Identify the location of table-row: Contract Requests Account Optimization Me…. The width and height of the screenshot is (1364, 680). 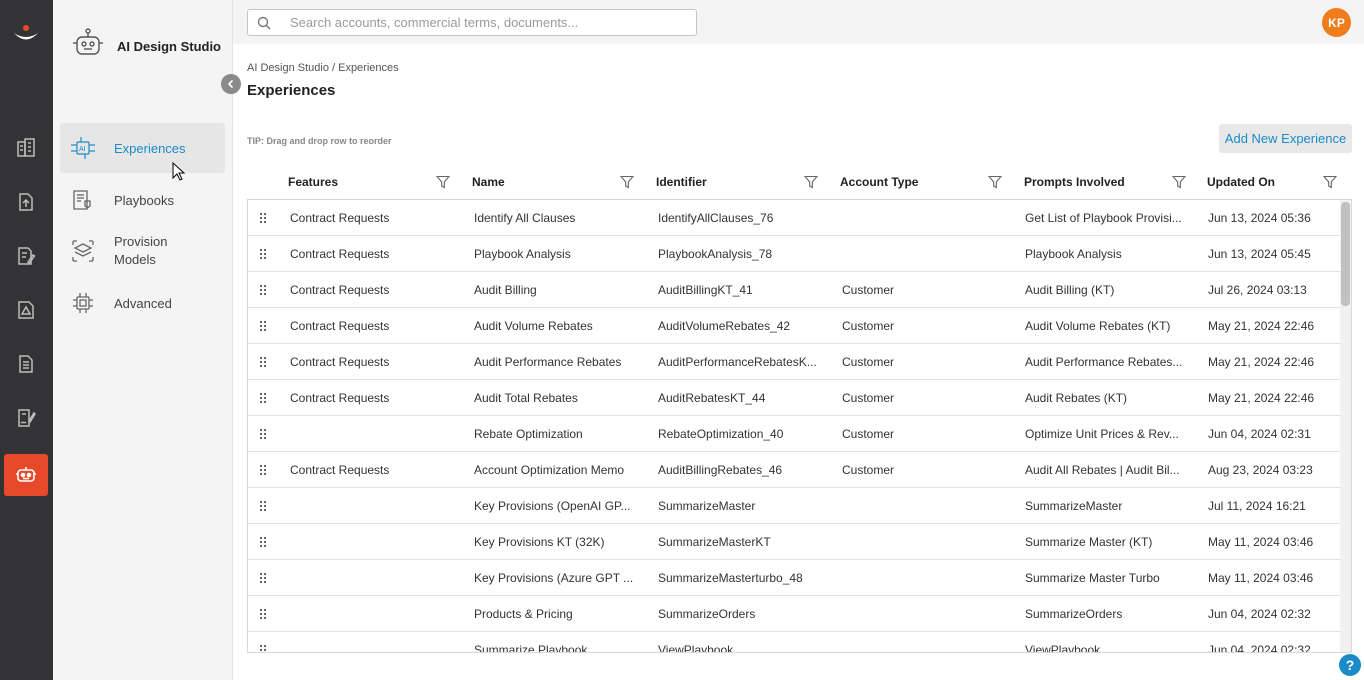
(794, 470).